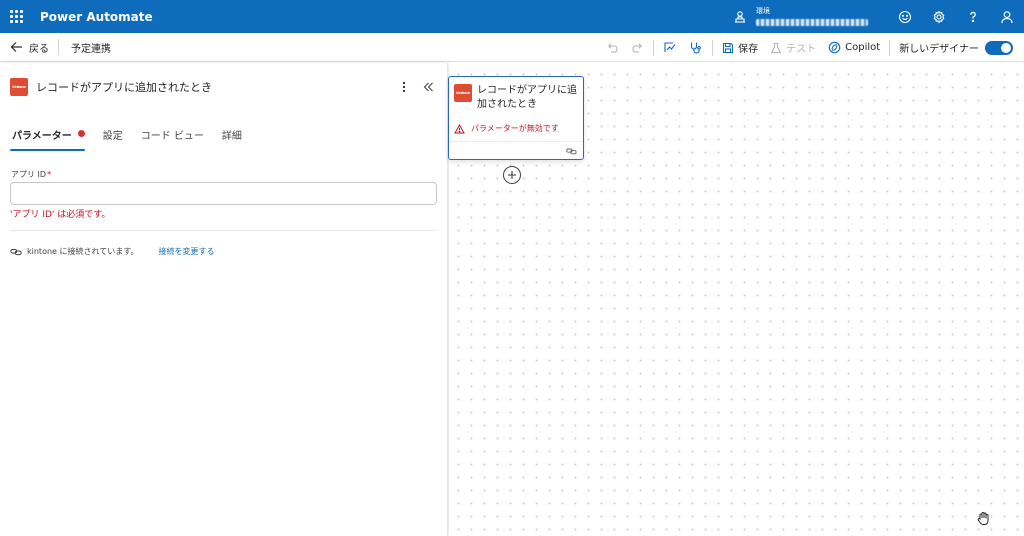 This screenshot has height=536, width=1024. What do you see at coordinates (512, 47) in the screenshot?
I see `command-bar: 戻る 予定連携 保存 テスト Copilot 新しいデザイナー` at bounding box center [512, 47].